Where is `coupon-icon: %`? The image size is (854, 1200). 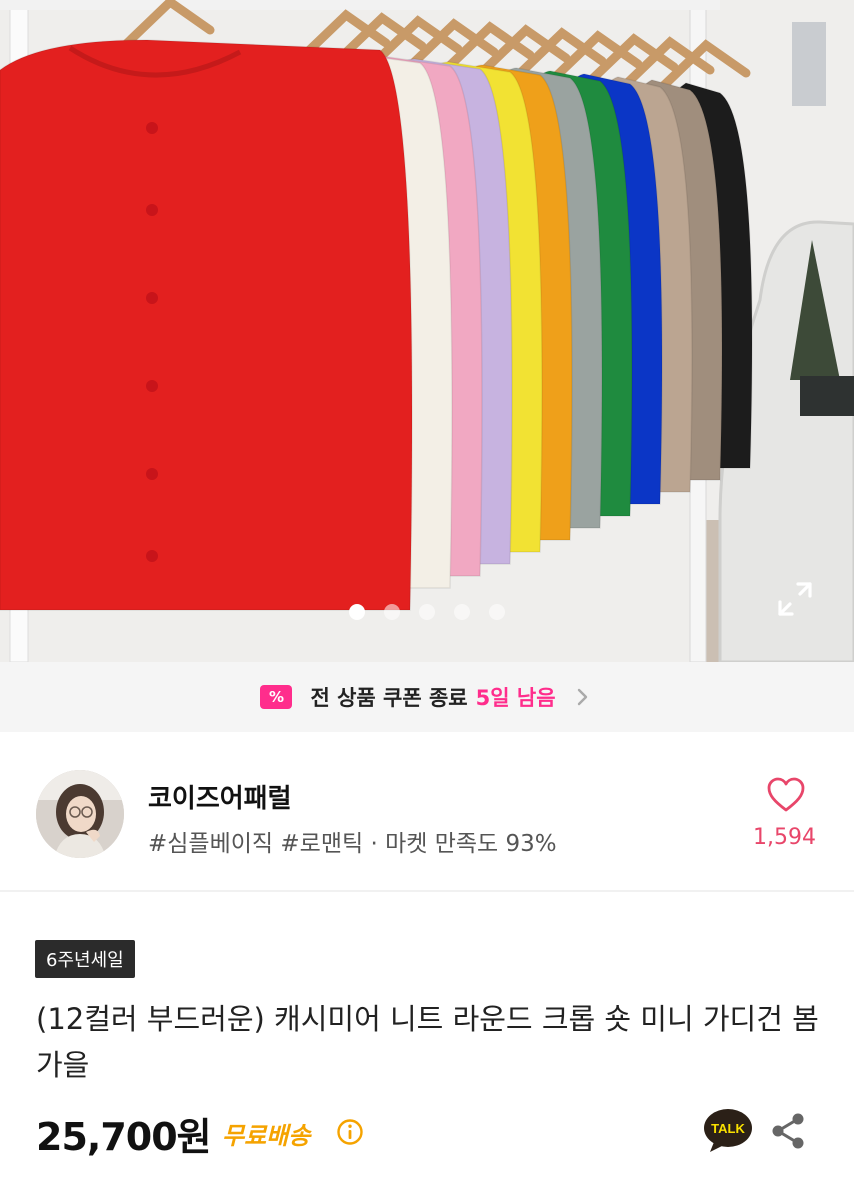 coupon-icon: % is located at coordinates (276, 697).